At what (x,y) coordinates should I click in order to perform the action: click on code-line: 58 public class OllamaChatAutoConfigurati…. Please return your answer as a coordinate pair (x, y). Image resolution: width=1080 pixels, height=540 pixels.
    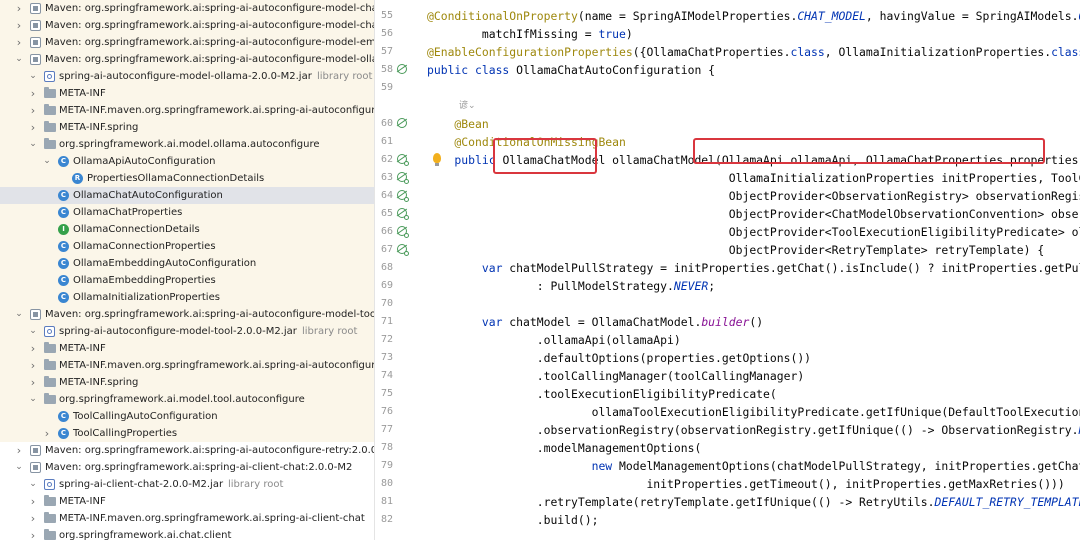
    Looking at the image, I should click on (727, 70).